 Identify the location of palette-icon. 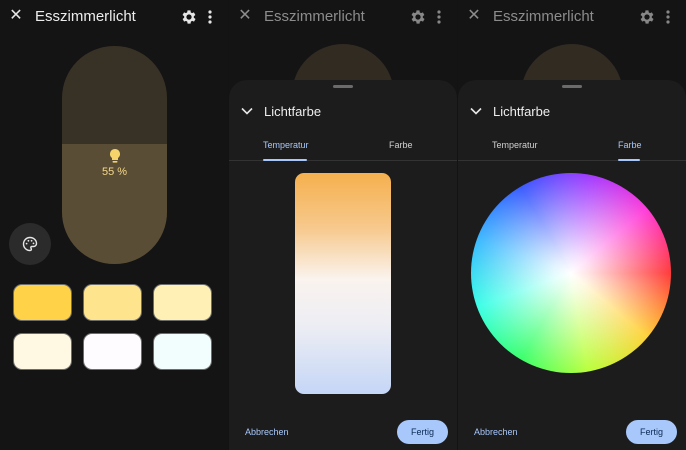
(30, 244).